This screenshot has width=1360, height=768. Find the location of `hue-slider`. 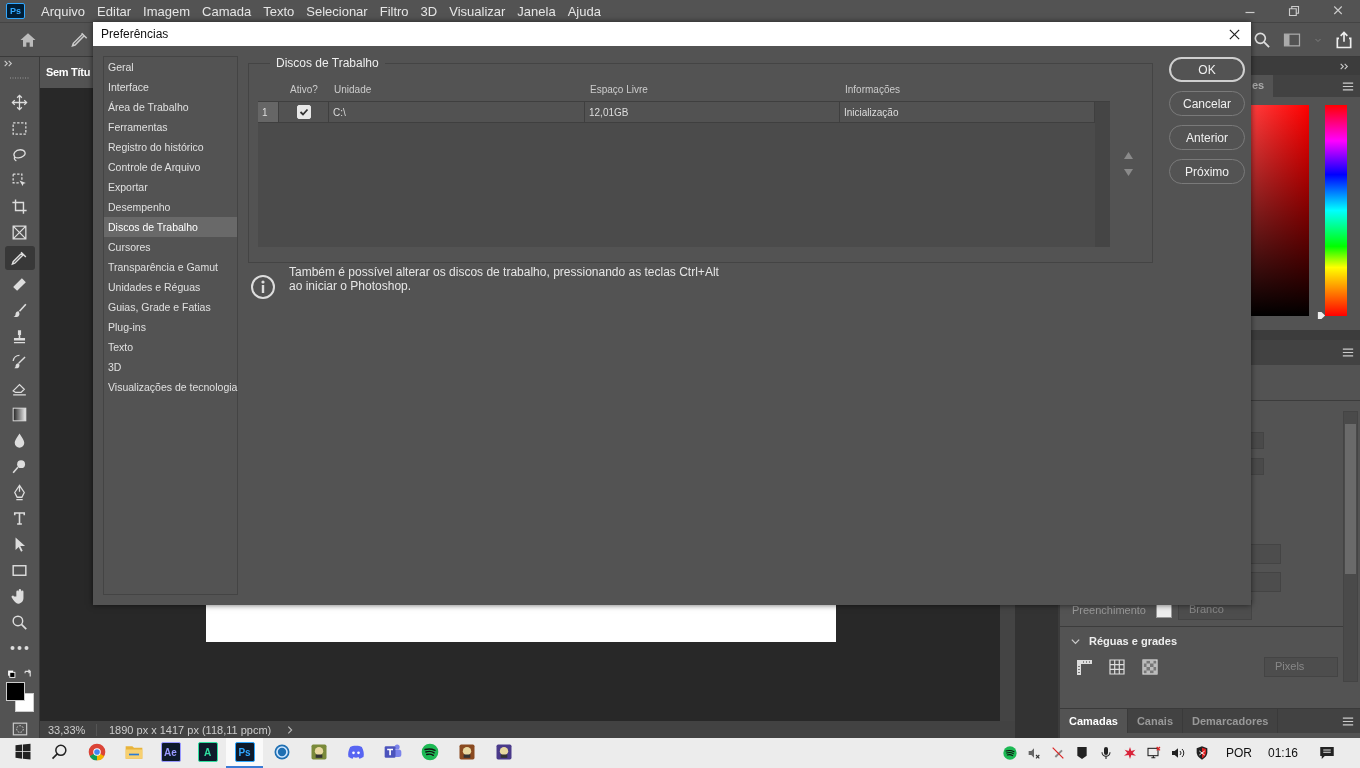

hue-slider is located at coordinates (1332, 210).